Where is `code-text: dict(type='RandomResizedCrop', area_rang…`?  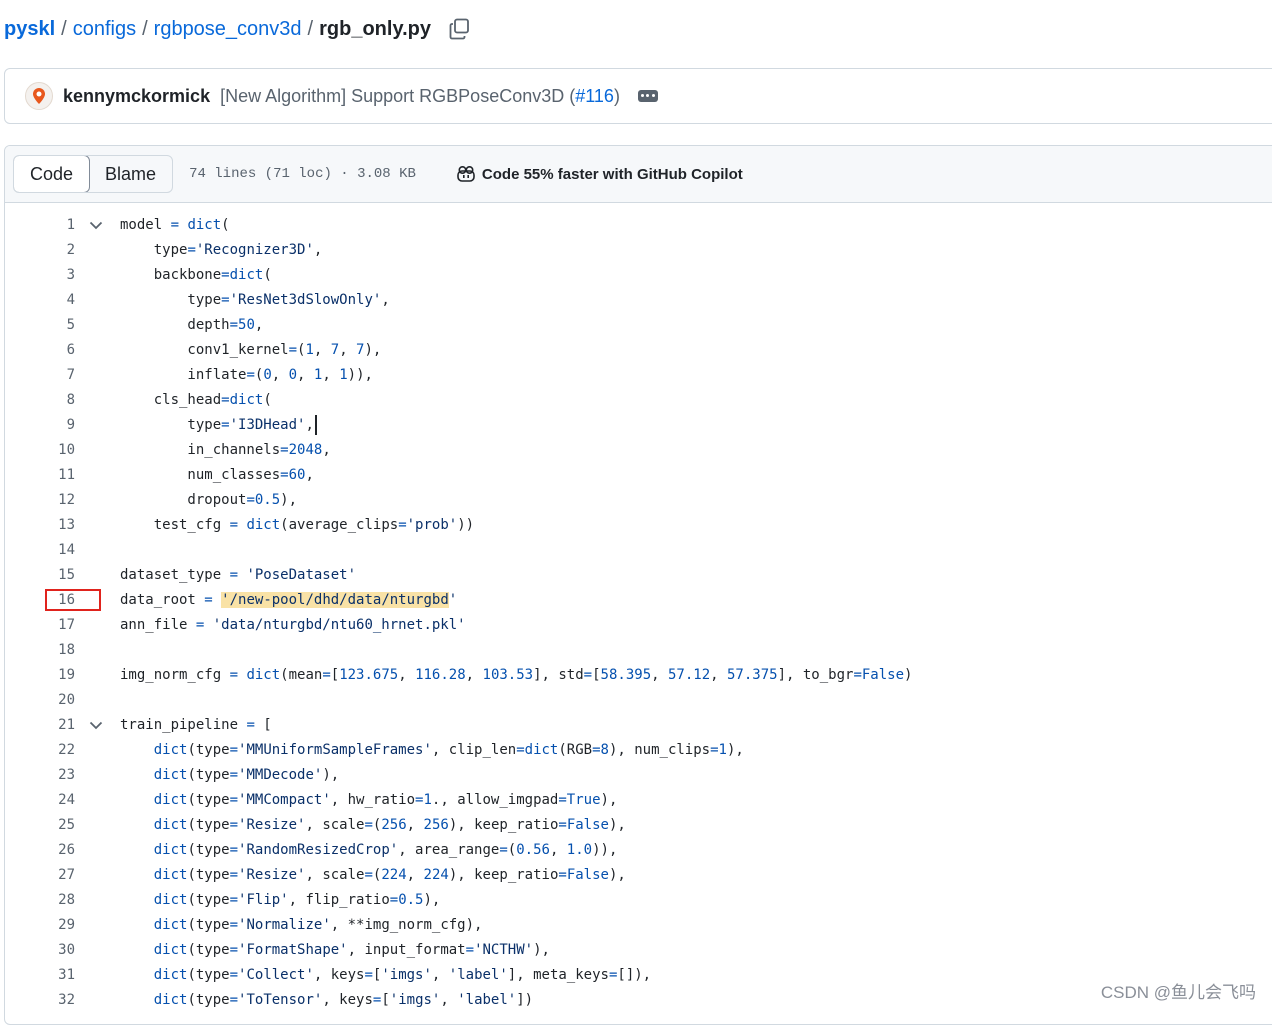
code-text: dict(type='RandomResizedCrop', area_rang… is located at coordinates (385, 850).